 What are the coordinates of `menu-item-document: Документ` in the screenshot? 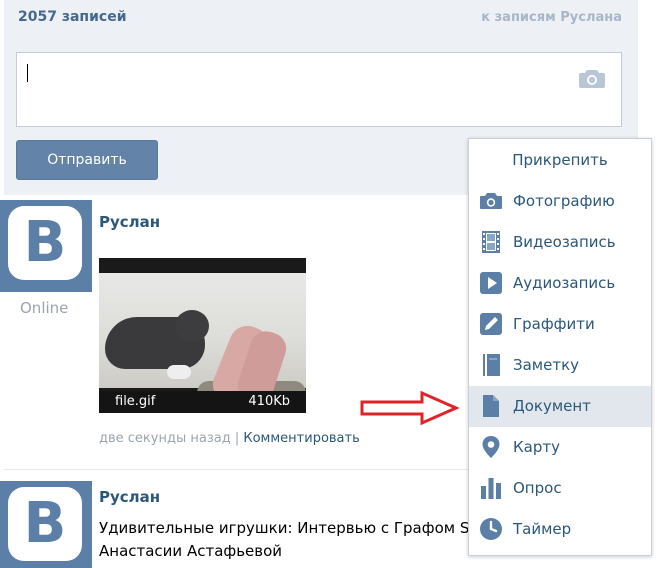 It's located at (560, 406).